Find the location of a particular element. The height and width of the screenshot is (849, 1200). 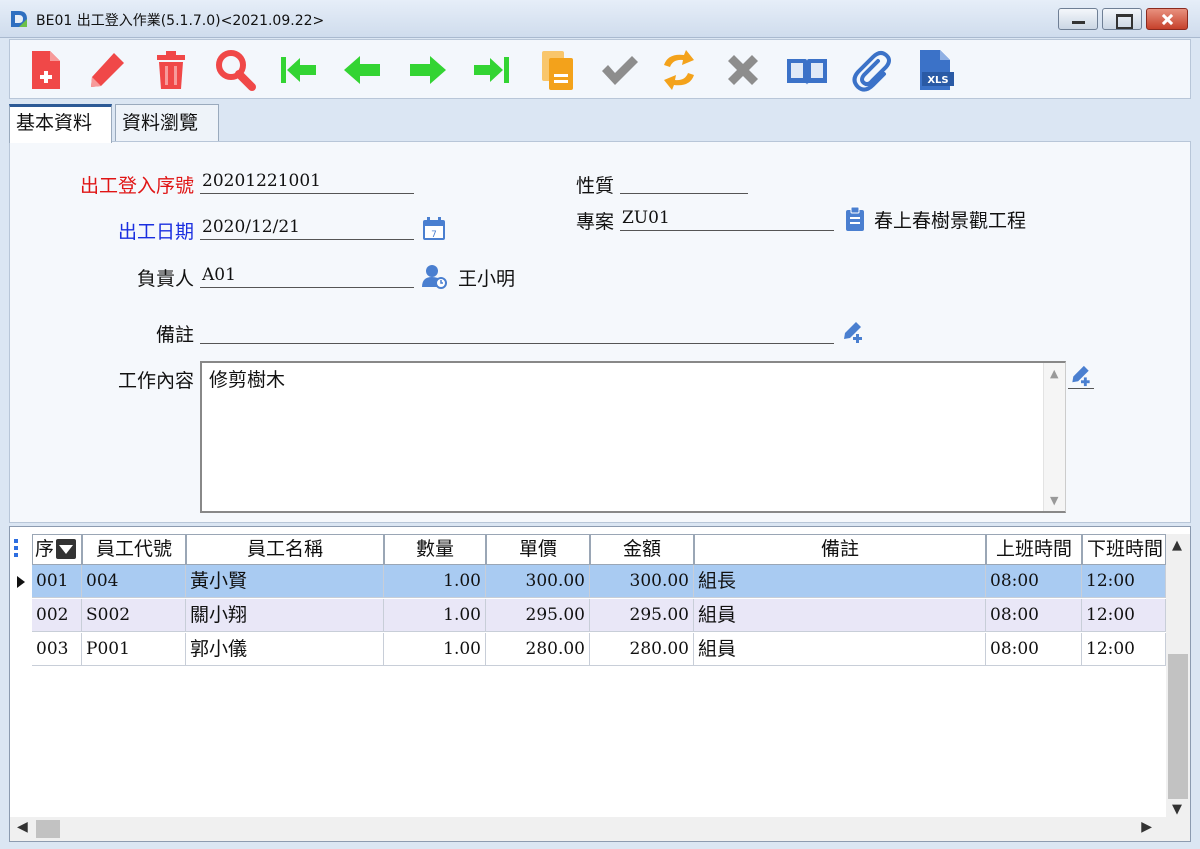

window-title: BE01 出工登入作業(5.1.7.0)<2021.09.22> is located at coordinates (180, 21).